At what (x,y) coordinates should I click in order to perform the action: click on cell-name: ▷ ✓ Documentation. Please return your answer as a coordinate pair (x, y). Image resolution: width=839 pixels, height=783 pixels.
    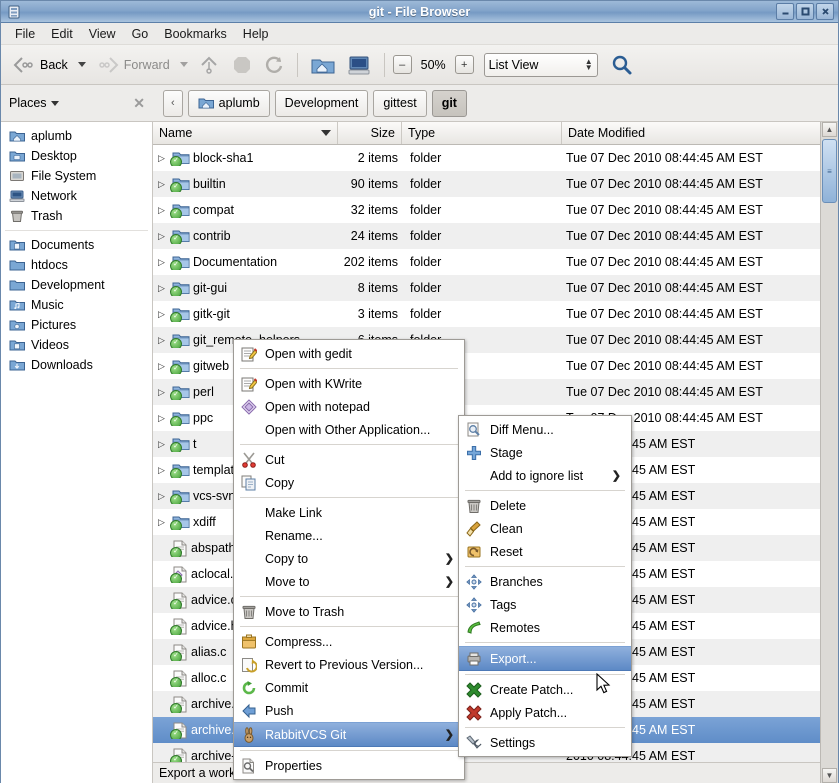
    Looking at the image, I should click on (245, 262).